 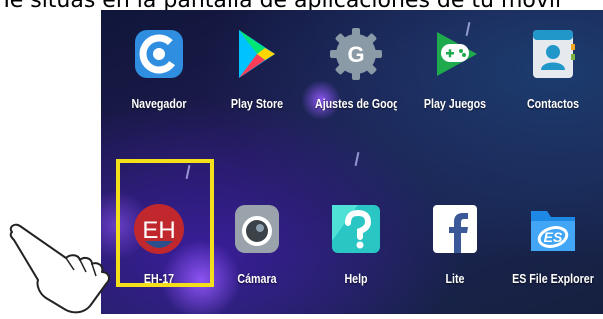 What do you see at coordinates (357, 159) in the screenshot?
I see `wallpaper-streak` at bounding box center [357, 159].